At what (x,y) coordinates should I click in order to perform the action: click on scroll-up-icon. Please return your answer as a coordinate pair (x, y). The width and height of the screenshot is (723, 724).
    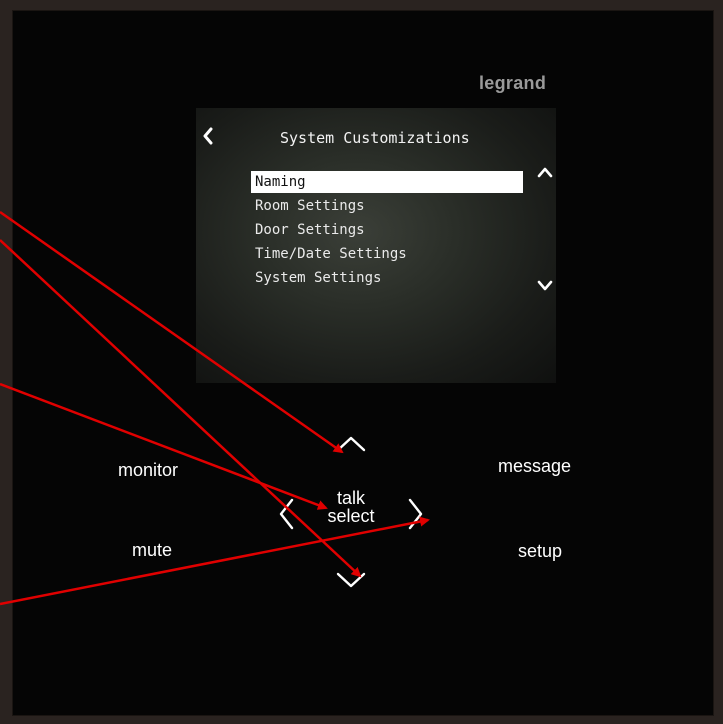
    Looking at the image, I should click on (545, 172).